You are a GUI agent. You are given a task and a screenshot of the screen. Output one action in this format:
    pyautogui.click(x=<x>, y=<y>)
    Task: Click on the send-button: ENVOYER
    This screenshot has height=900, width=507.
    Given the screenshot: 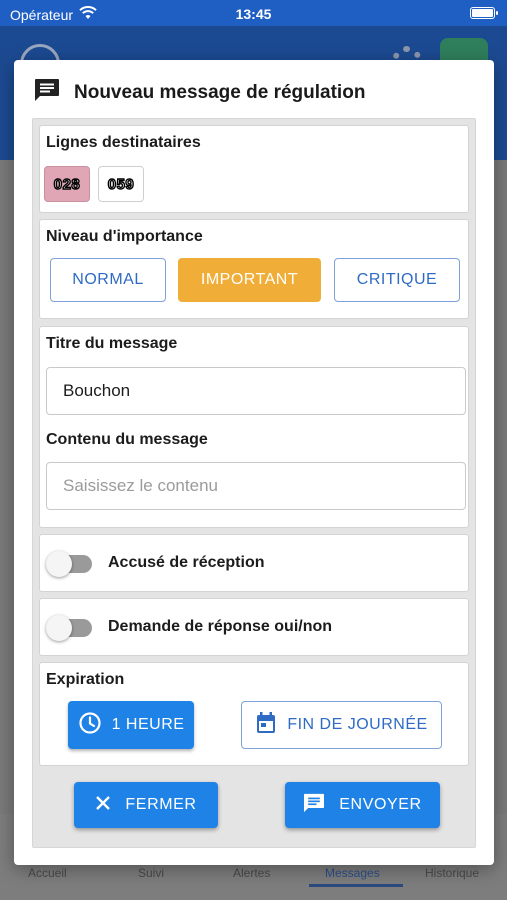 What is the action you would take?
    pyautogui.click(x=362, y=805)
    